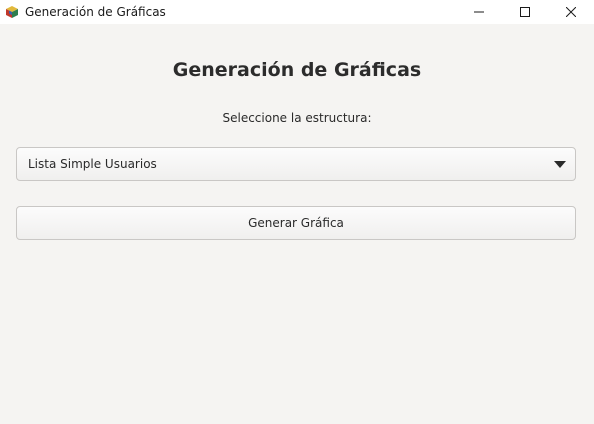  I want to click on window-controls, so click(525, 12).